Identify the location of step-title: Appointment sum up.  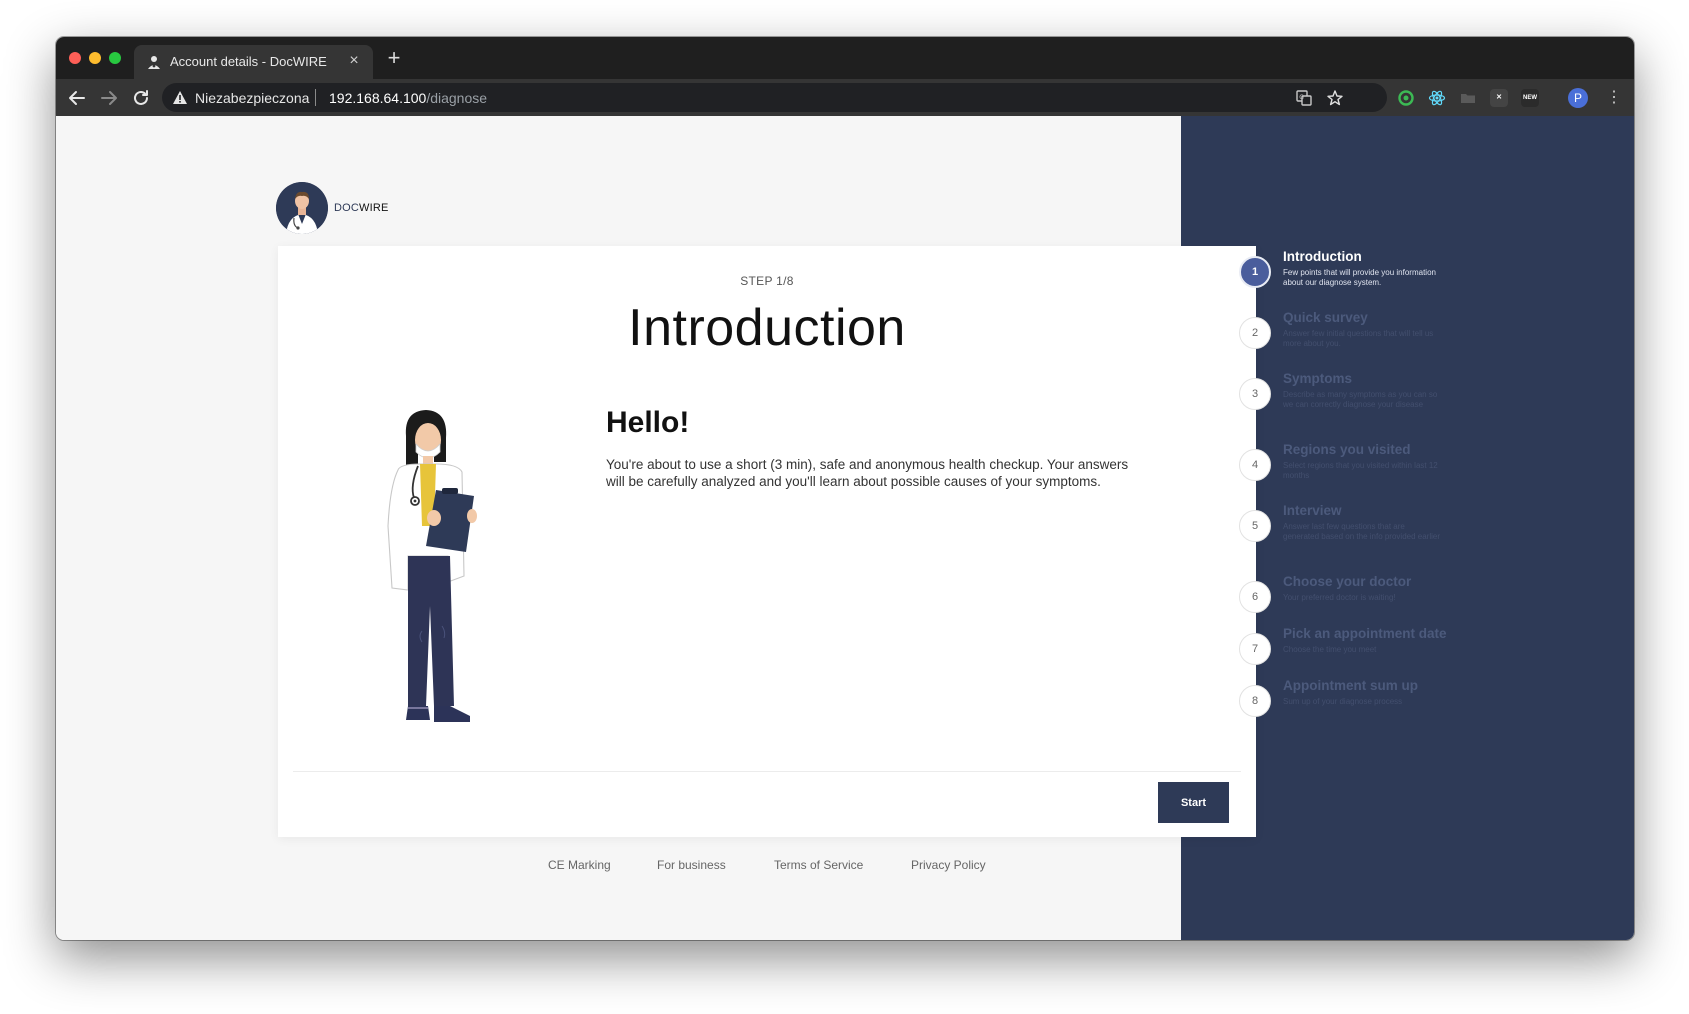
(1350, 685).